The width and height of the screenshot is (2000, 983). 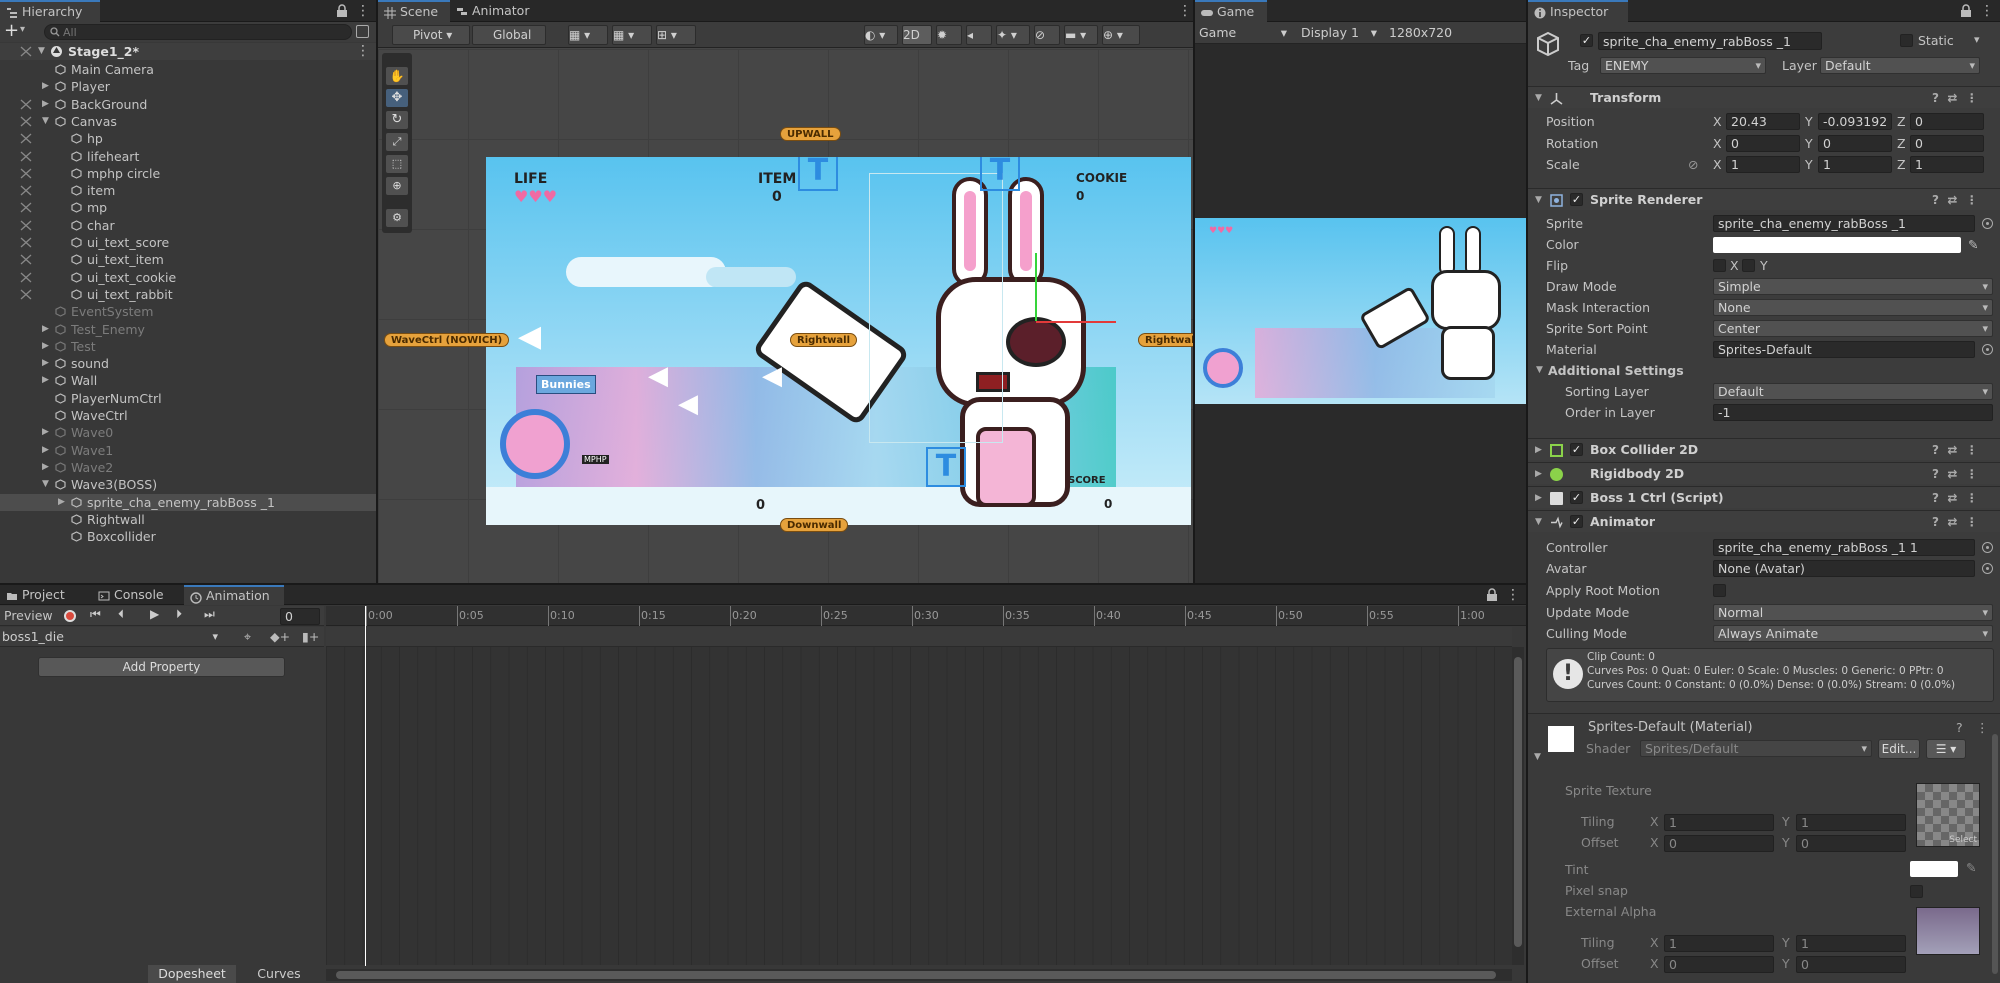 What do you see at coordinates (1764, 199) in the screenshot?
I see `sprite-renderer-header: ▼ ✓ Sprite Renderer ? ⇄ ⋮` at bounding box center [1764, 199].